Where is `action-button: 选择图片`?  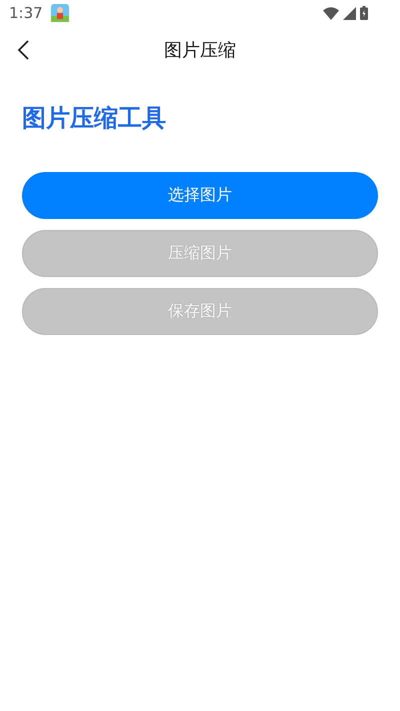 action-button: 选择图片 is located at coordinates (200, 195).